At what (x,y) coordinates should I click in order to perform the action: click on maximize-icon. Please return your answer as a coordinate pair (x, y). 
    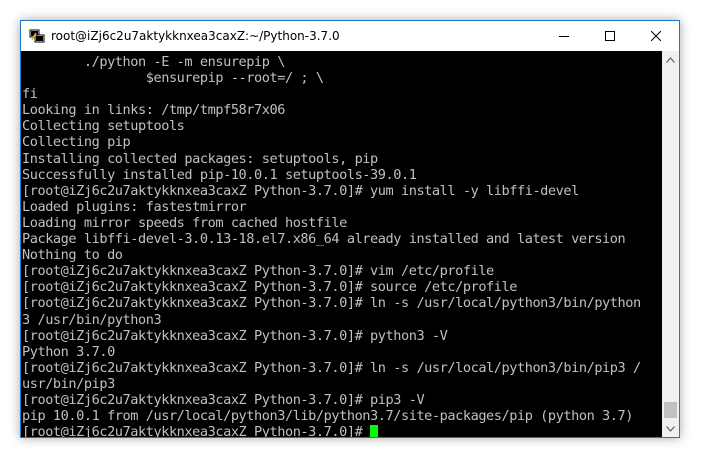
    Looking at the image, I should click on (610, 36).